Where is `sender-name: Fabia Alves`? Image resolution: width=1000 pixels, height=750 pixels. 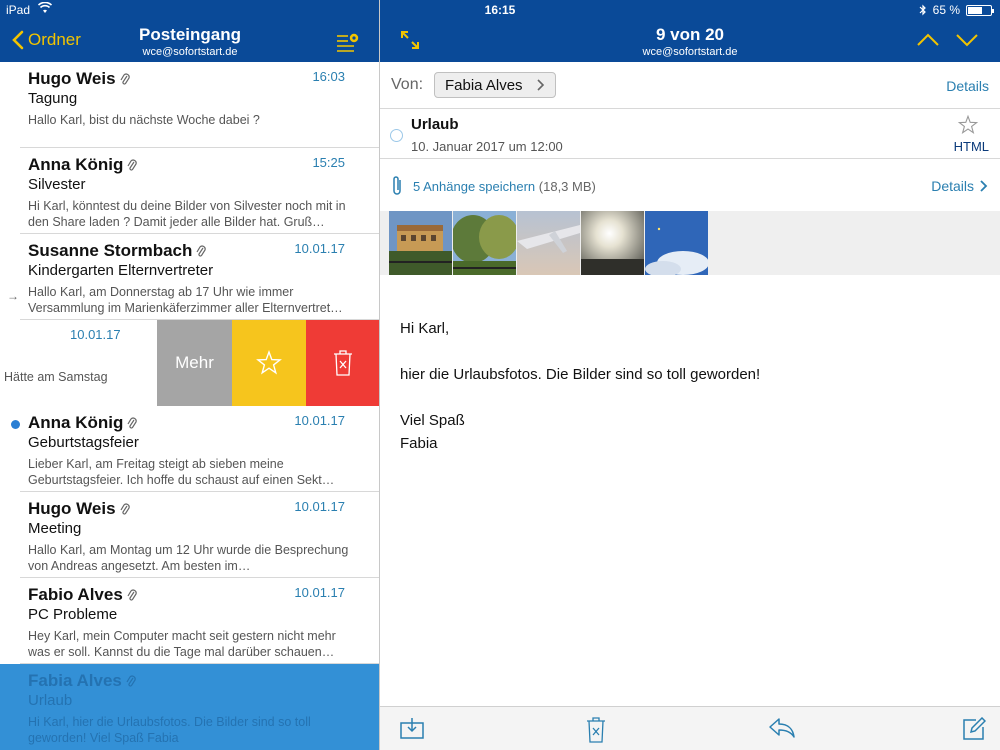 sender-name: Fabia Alves is located at coordinates (75, 680).